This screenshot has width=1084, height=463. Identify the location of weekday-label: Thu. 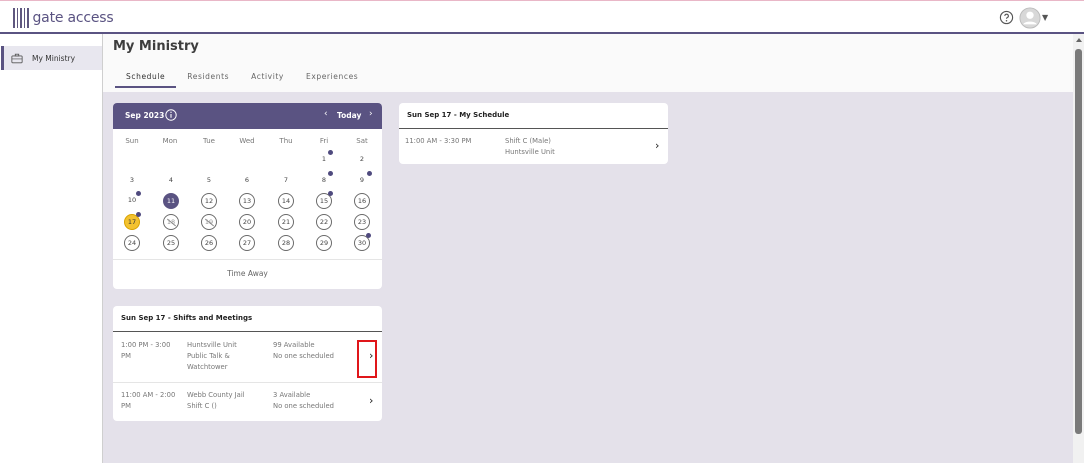
(286, 141).